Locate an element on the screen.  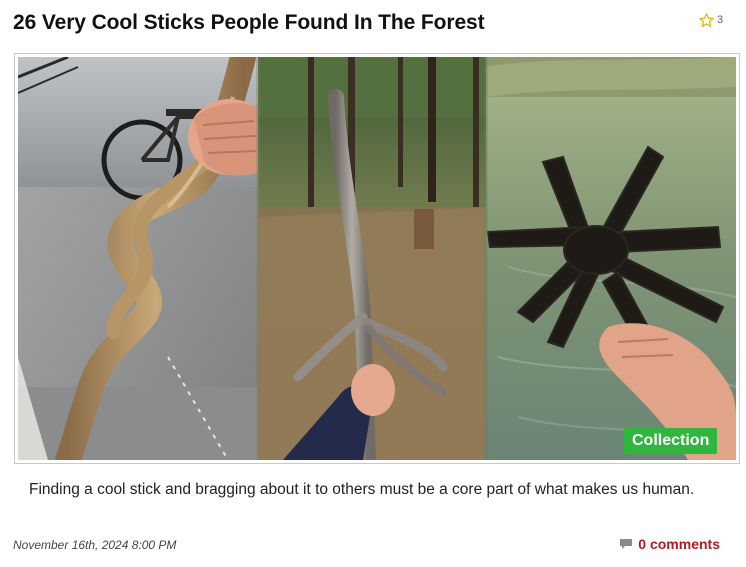
comments-link: 0 comments is located at coordinates (669, 544).